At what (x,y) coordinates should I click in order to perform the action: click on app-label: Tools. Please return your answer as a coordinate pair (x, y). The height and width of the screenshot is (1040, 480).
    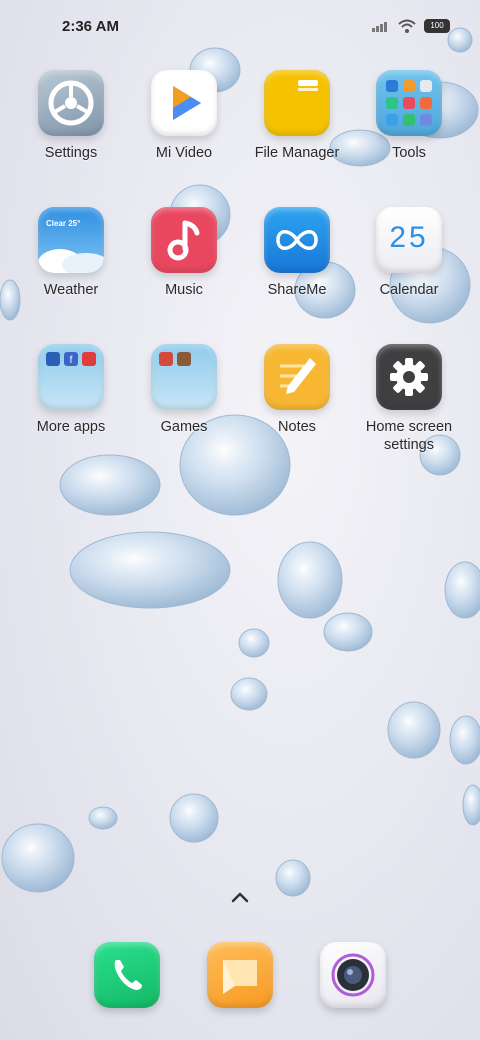
    Looking at the image, I should click on (409, 153).